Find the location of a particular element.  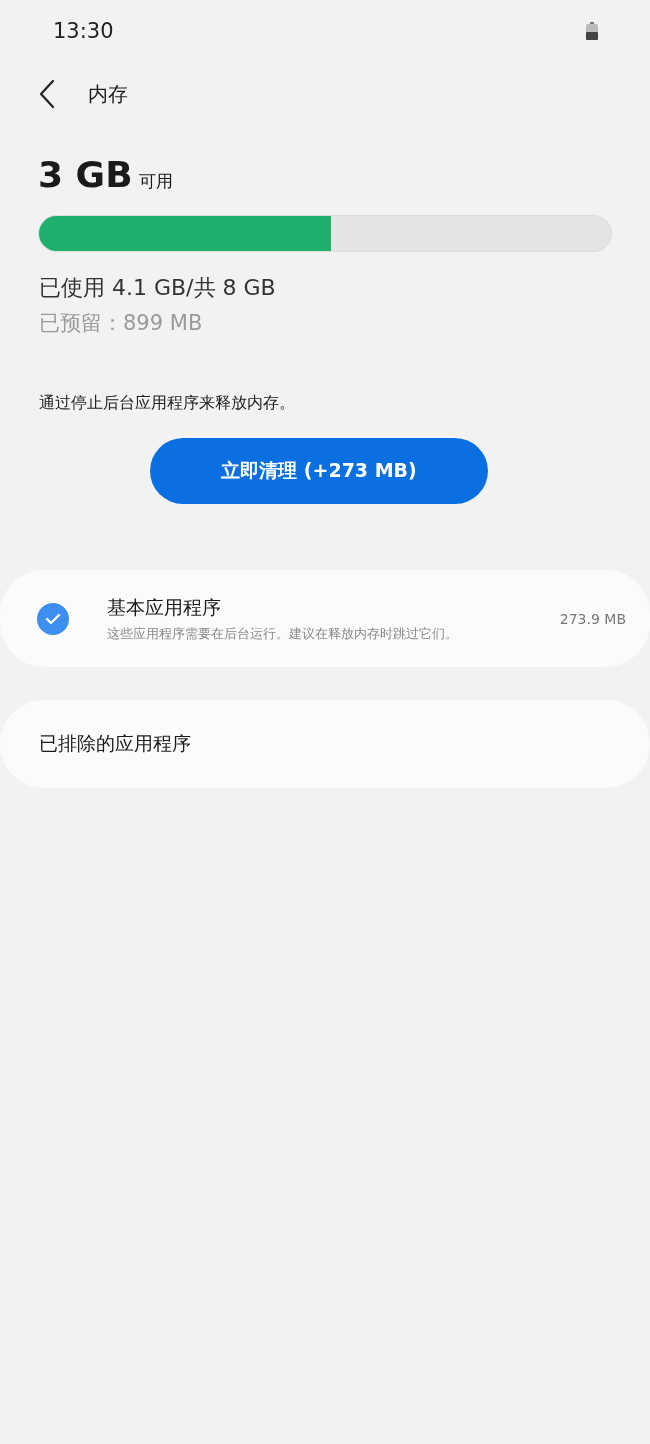

available-label: 可用 is located at coordinates (155, 181).